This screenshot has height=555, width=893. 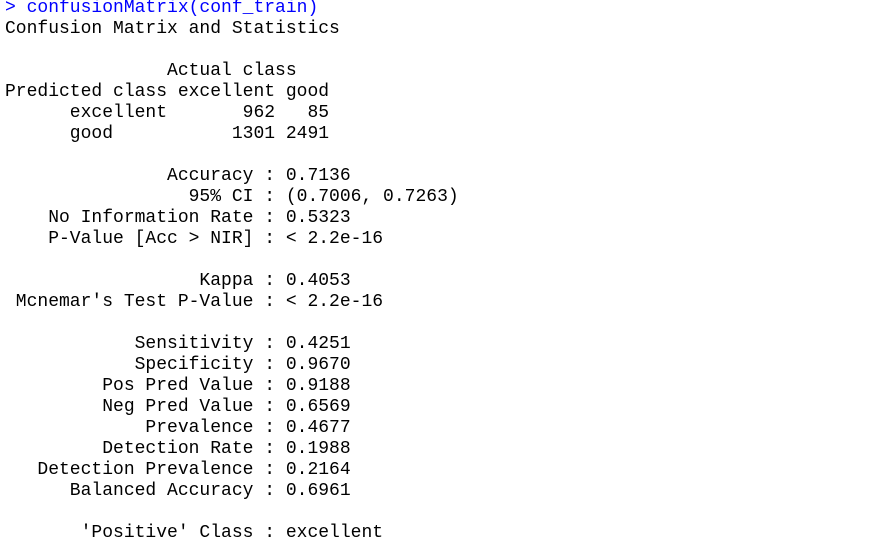 I want to click on stat-confidence-interval: 95% CI : (0.7006, 0.7263), so click(x=232, y=197).